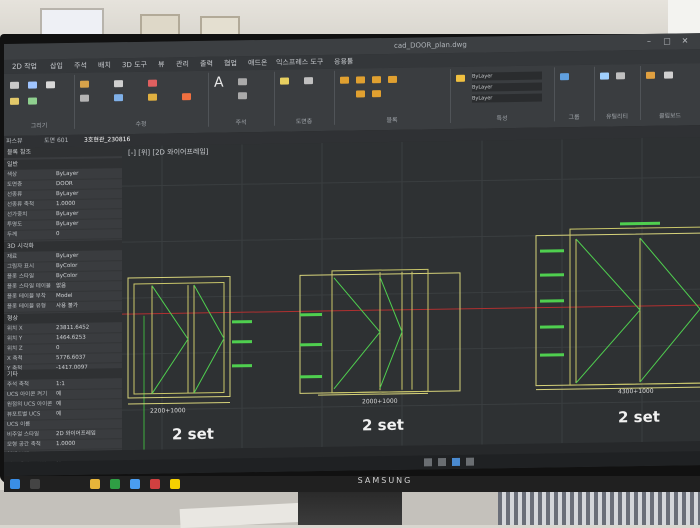 The width and height of the screenshot is (700, 528). Describe the element at coordinates (344, 80) in the screenshot. I see `insert-block-icon` at that location.